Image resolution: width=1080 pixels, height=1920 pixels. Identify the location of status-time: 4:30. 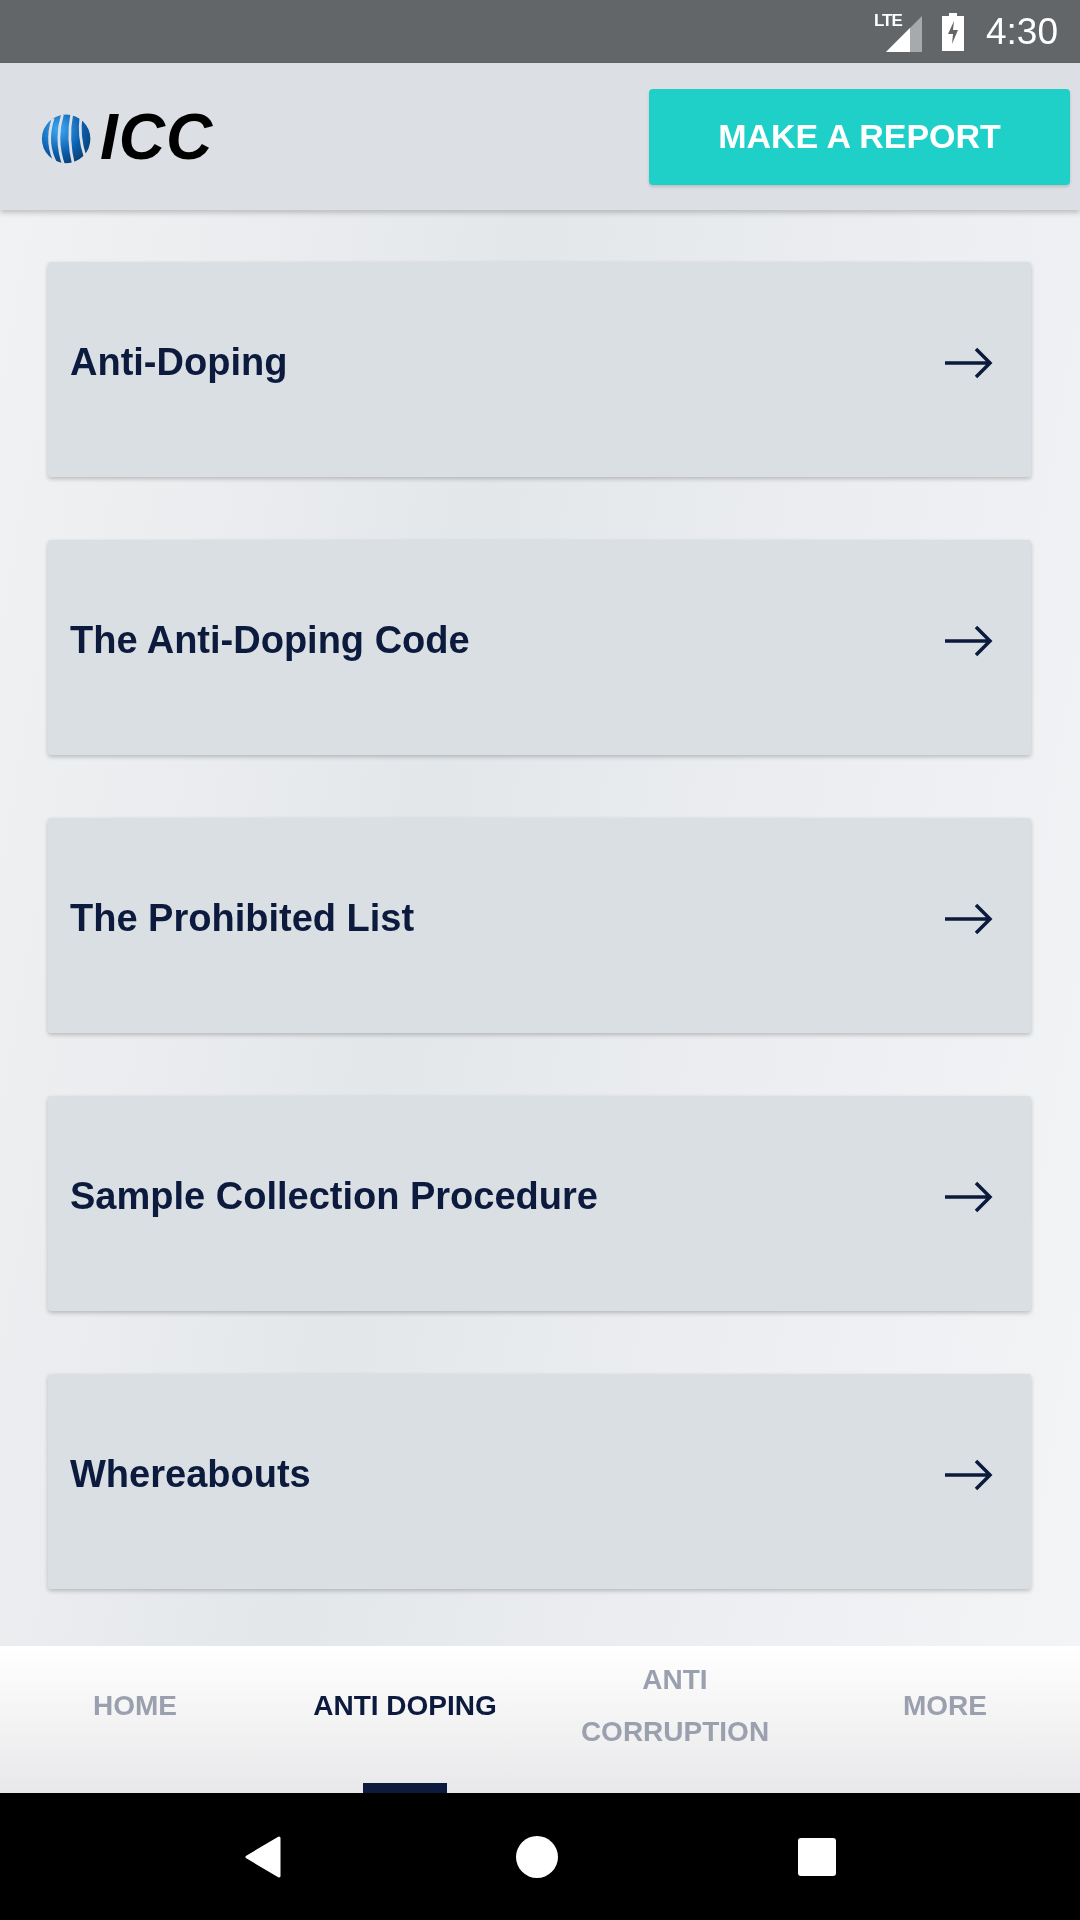
(1022, 31).